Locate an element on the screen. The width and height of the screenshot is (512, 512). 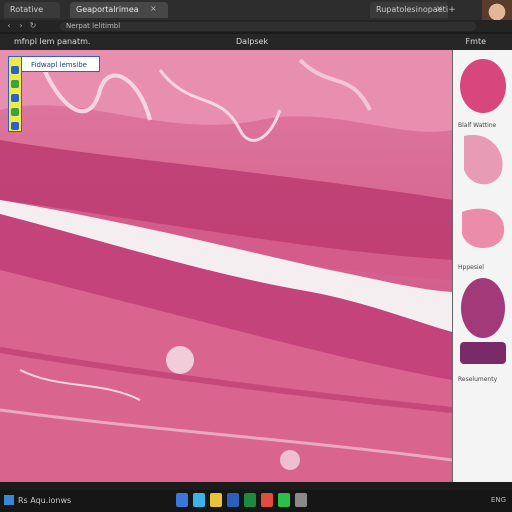
thumbnail-2-label: Blalf Wattine is located at coordinates (477, 125).